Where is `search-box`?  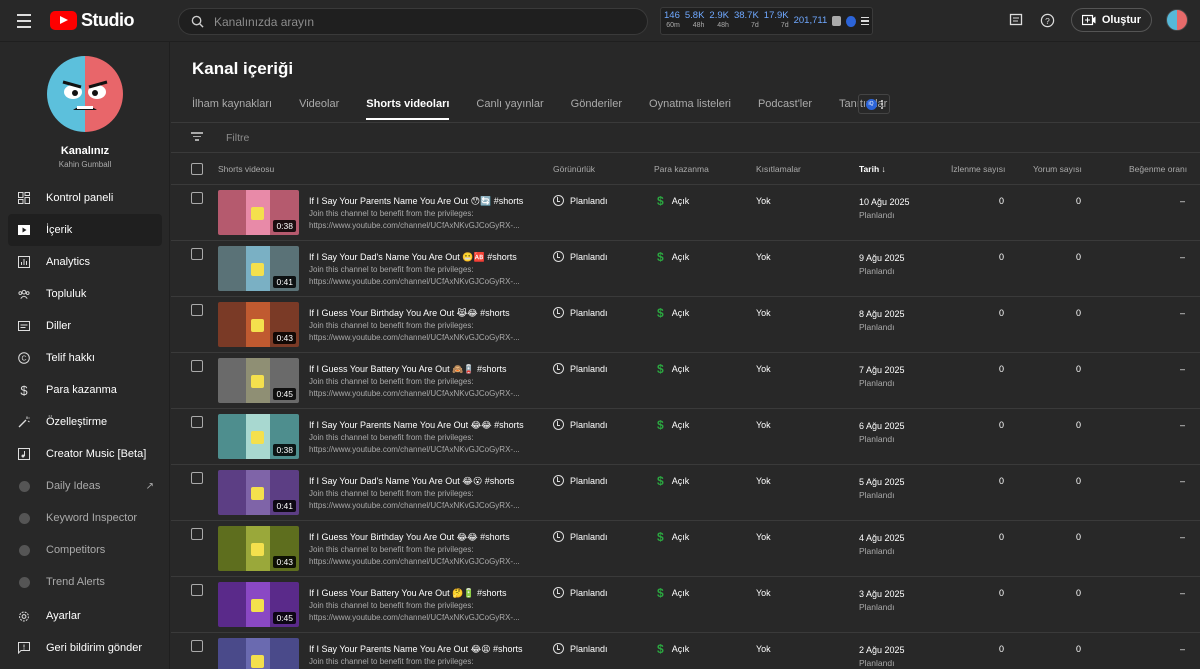 search-box is located at coordinates (413, 21).